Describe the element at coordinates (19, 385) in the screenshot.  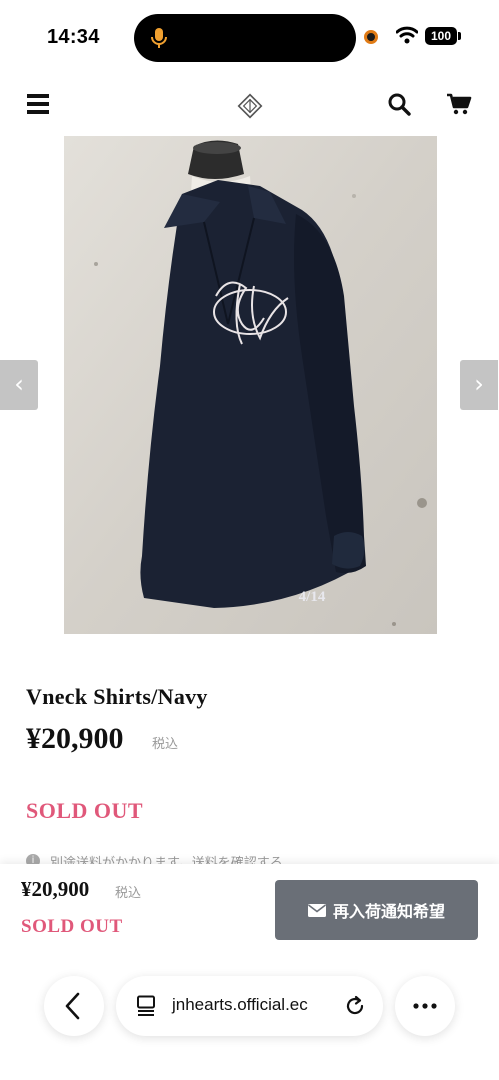
I see `previous-image-button: ‹` at that location.